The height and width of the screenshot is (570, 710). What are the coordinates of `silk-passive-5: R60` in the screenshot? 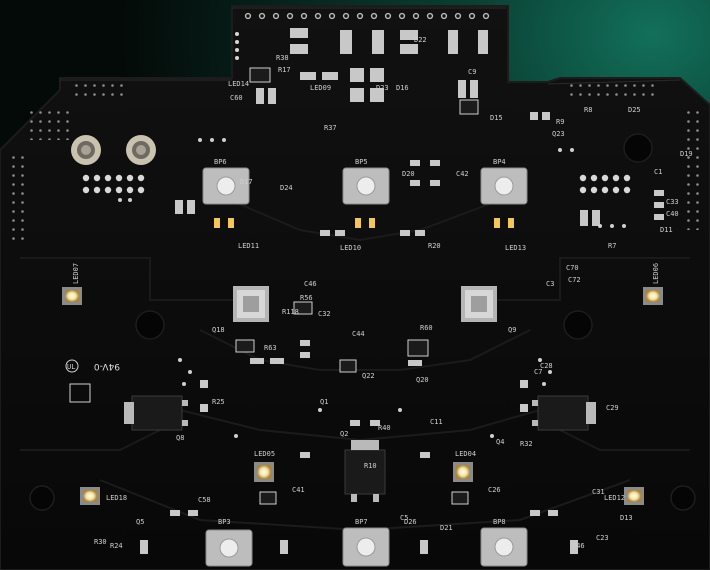 It's located at (426, 328).